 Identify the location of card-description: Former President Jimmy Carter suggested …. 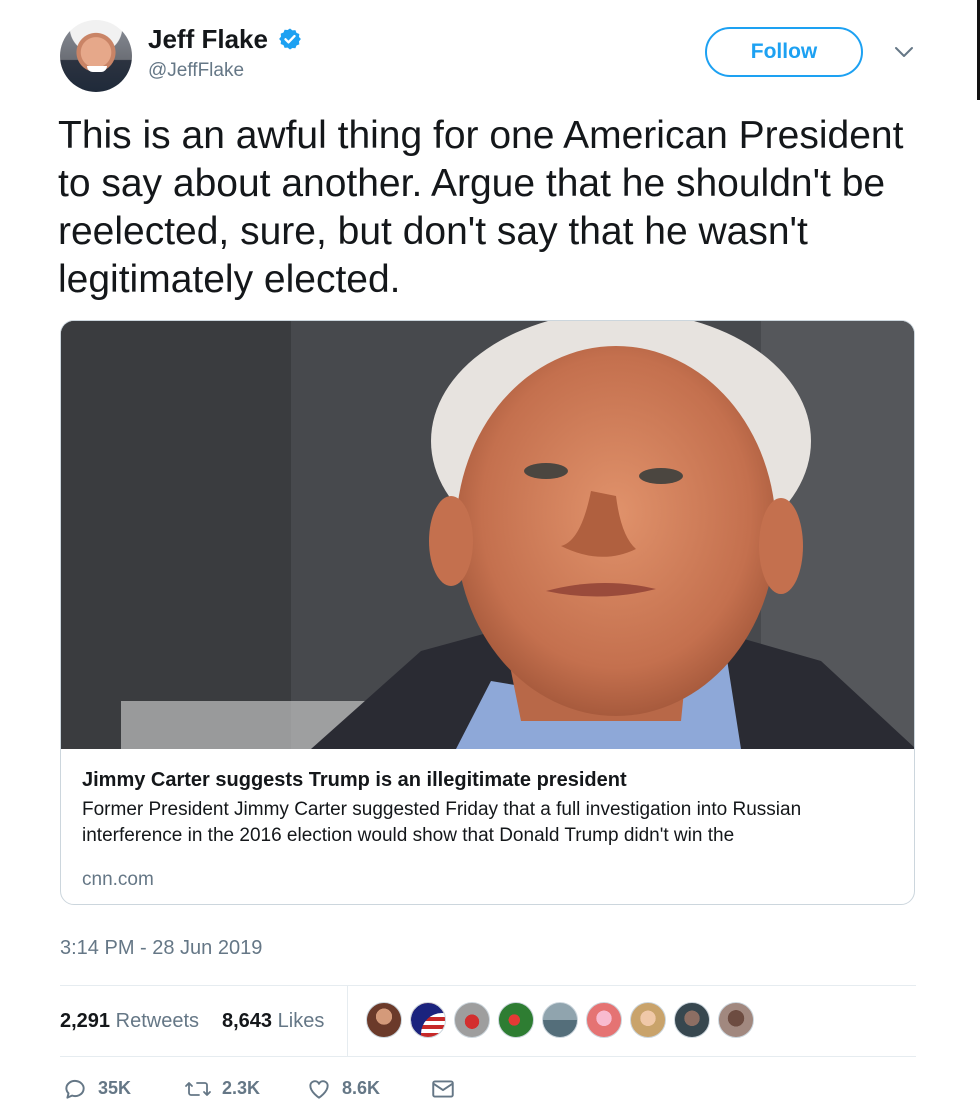
(442, 822).